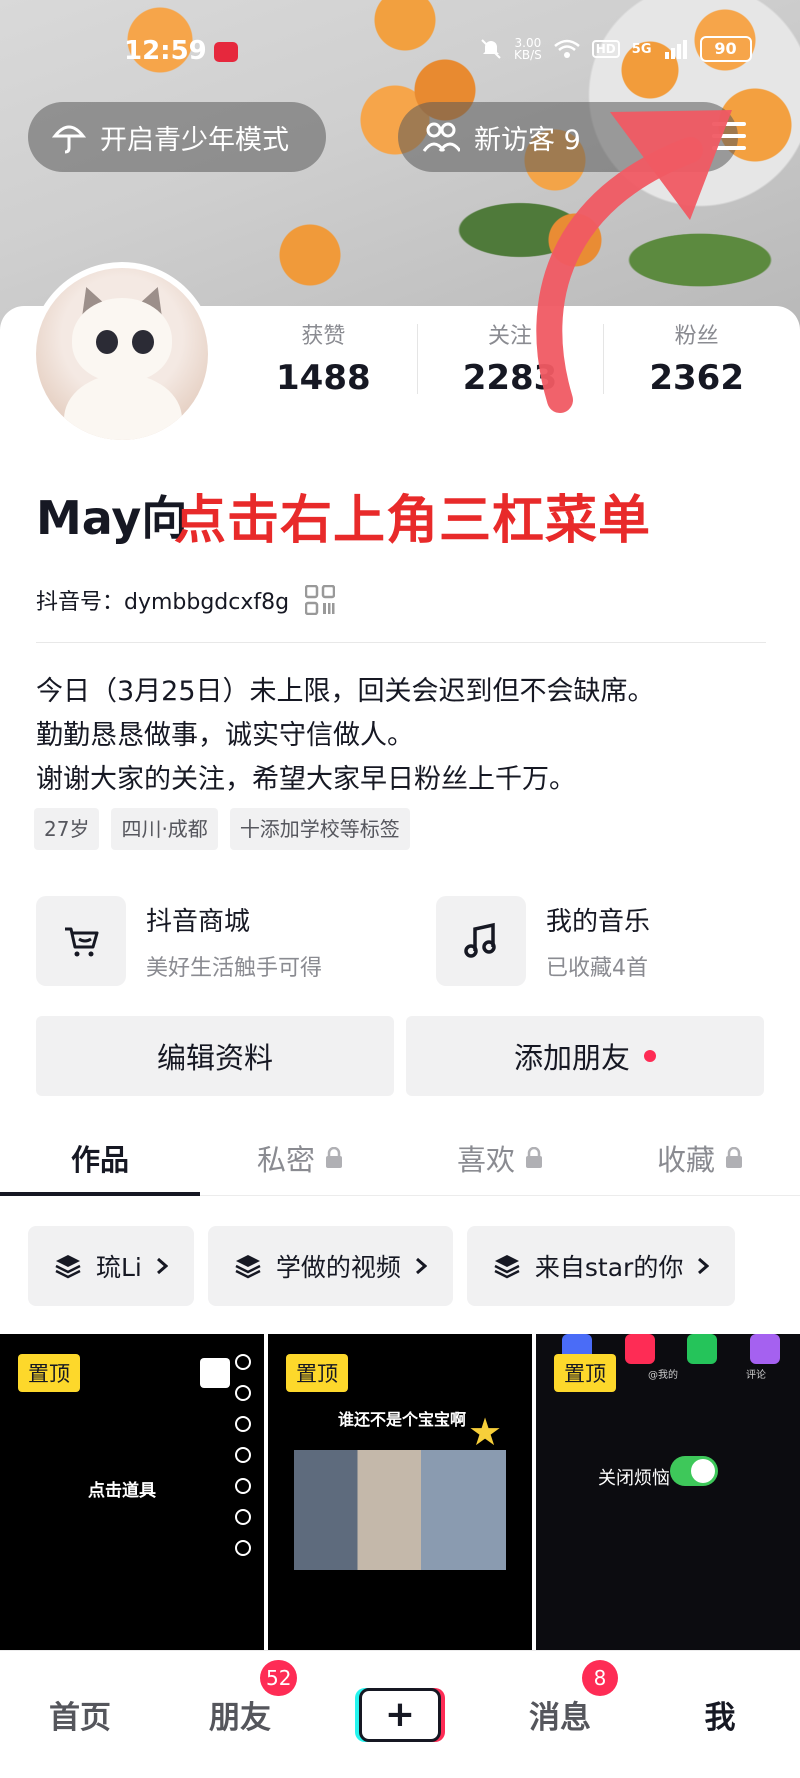  I want to click on umbrella-icon, so click(69, 139).